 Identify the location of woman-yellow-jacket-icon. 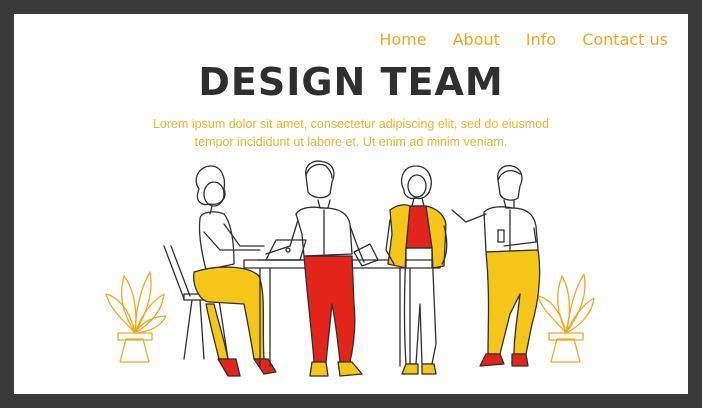
(416, 270).